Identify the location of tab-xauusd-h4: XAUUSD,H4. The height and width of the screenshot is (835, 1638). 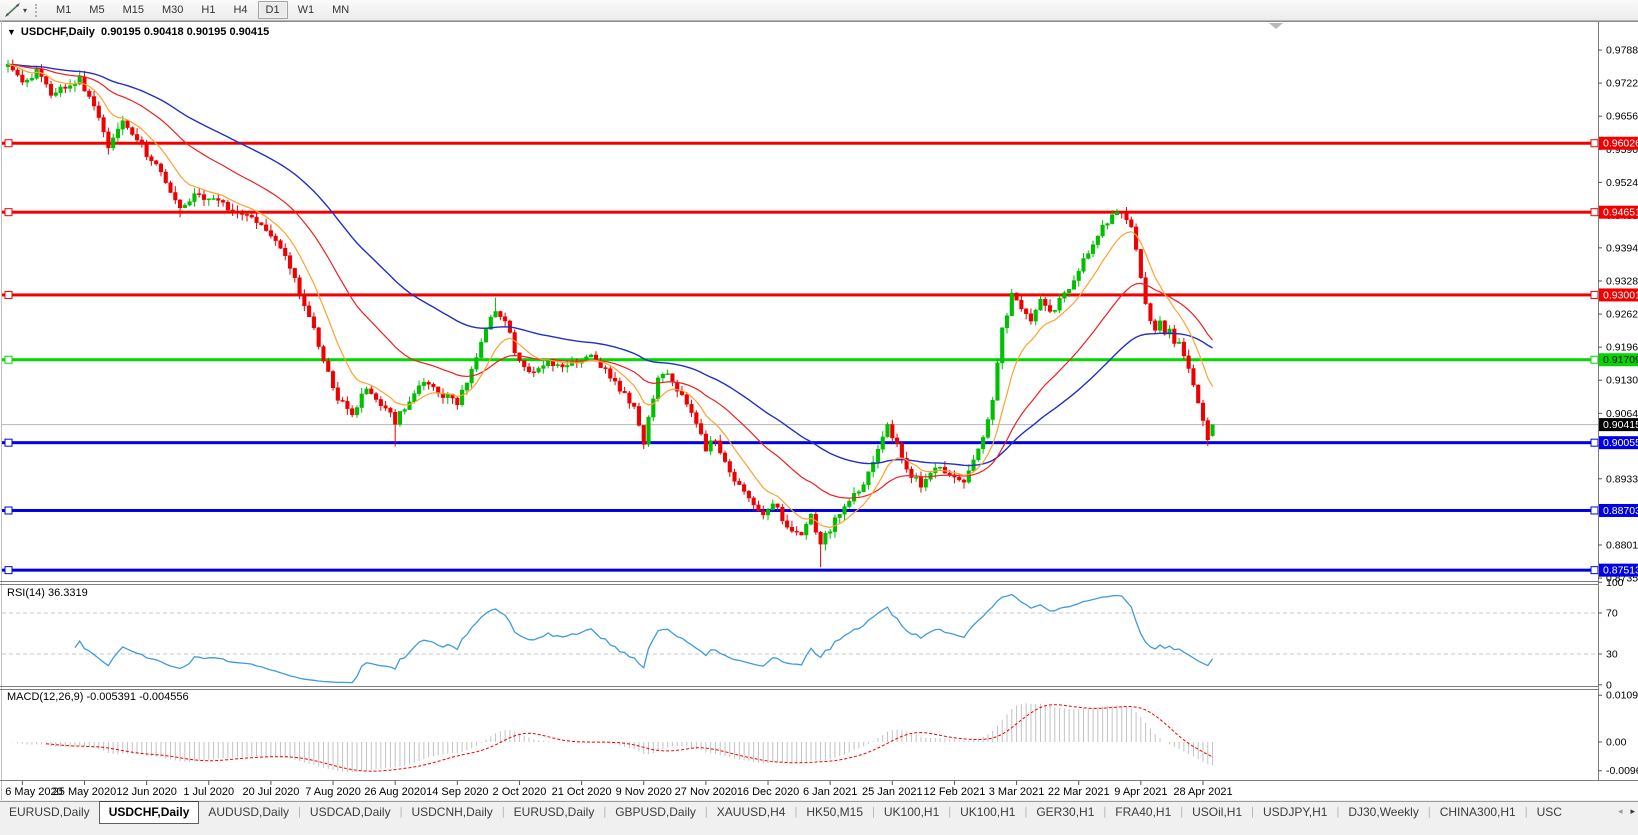
(751, 812).